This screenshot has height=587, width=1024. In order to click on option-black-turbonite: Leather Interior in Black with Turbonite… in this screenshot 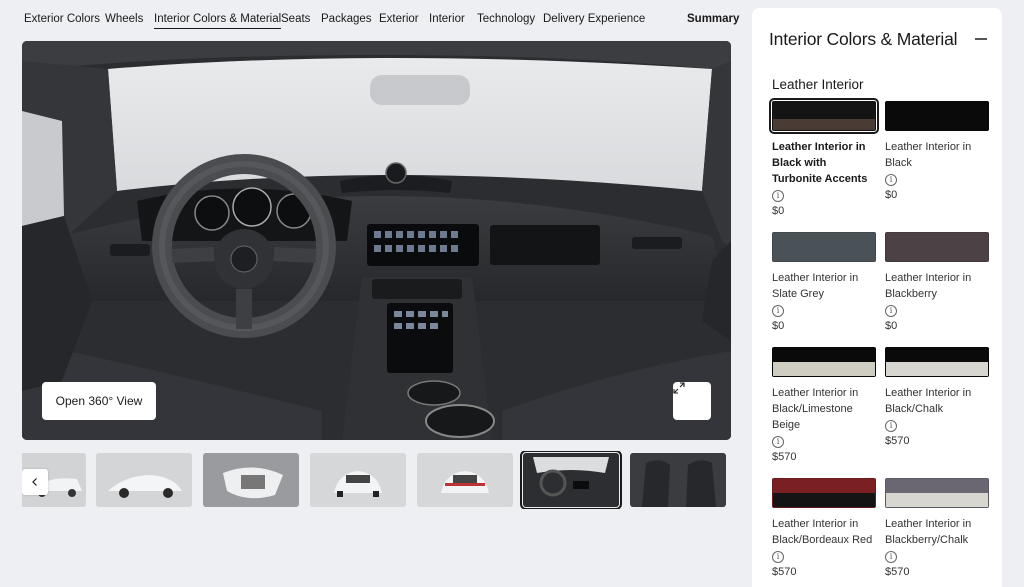, I will do `click(824, 157)`.